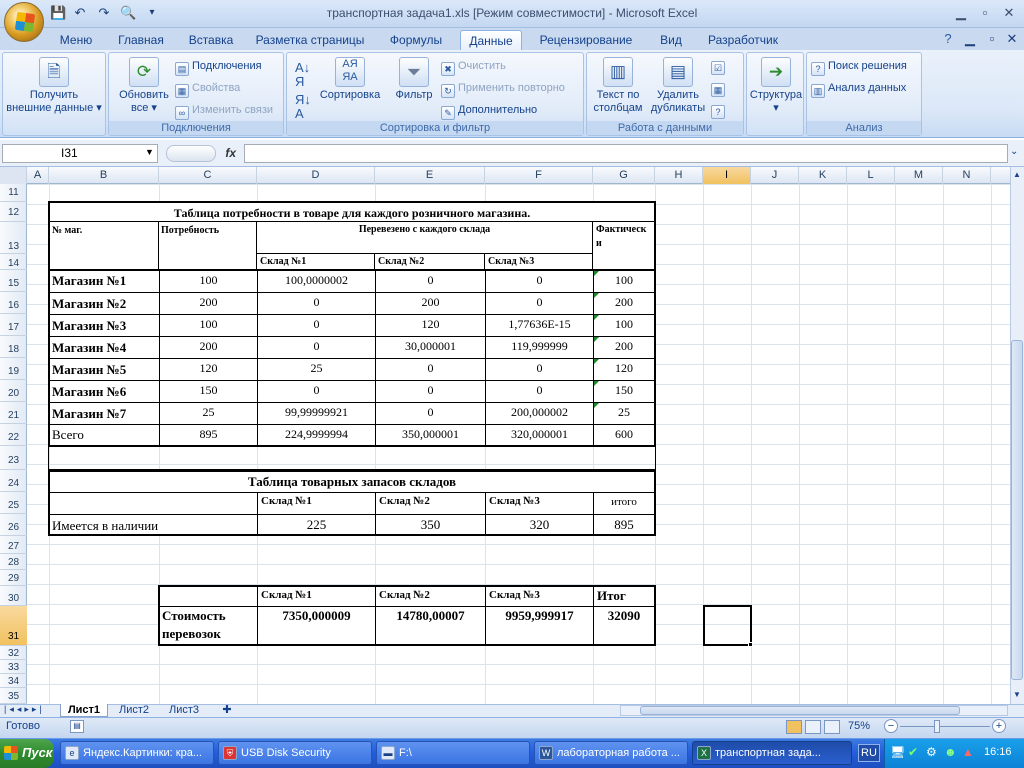  I want to click on actual-cell: 200, so click(624, 347).